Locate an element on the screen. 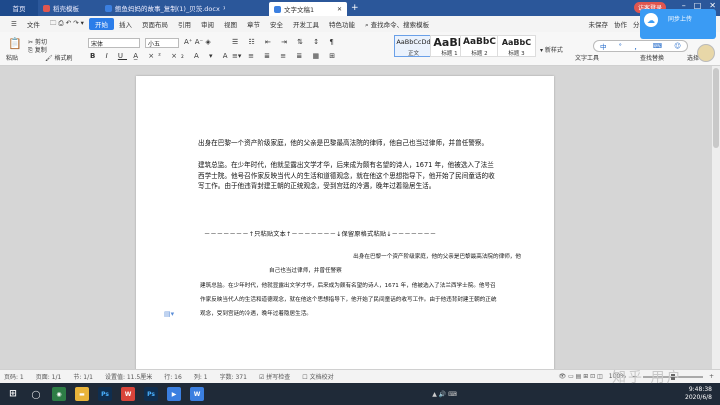  align-buttons: ≡ ≡ ≣ ≡ ≣ ▦ ⊞ is located at coordinates (285, 56).